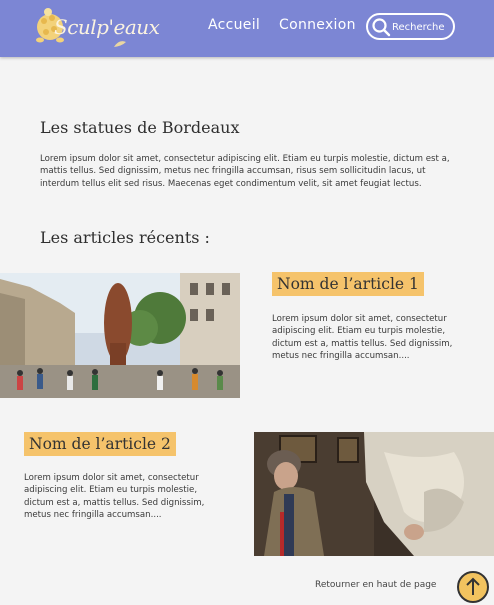 Image resolution: width=494 pixels, height=605 pixels. What do you see at coordinates (317, 25) in the screenshot?
I see `nav-login-link: Connexion` at bounding box center [317, 25].